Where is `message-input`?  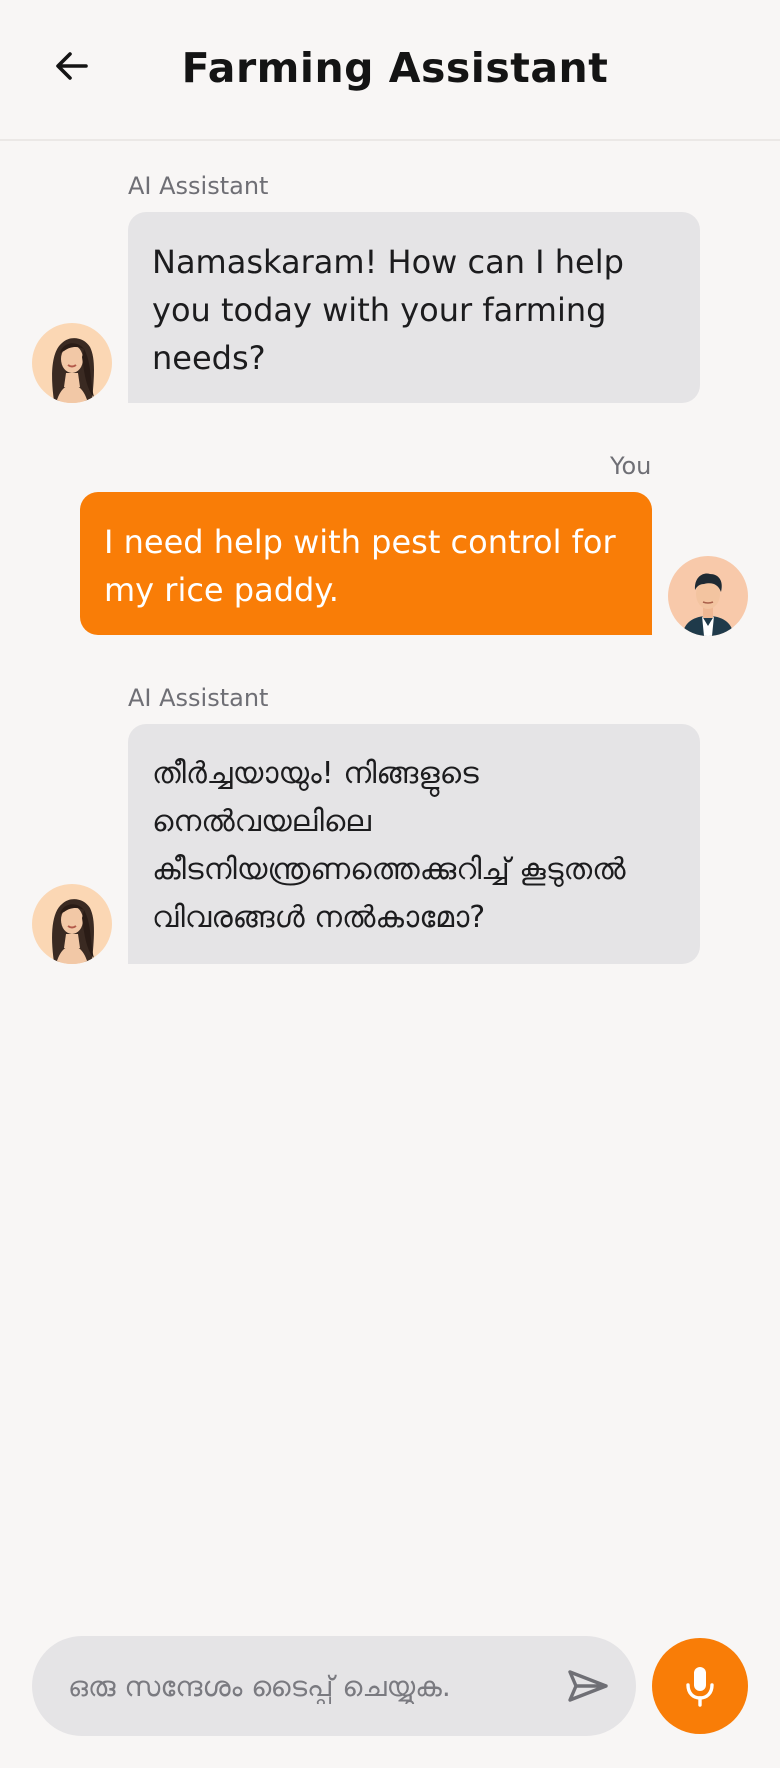
message-input is located at coordinates (306, 1686).